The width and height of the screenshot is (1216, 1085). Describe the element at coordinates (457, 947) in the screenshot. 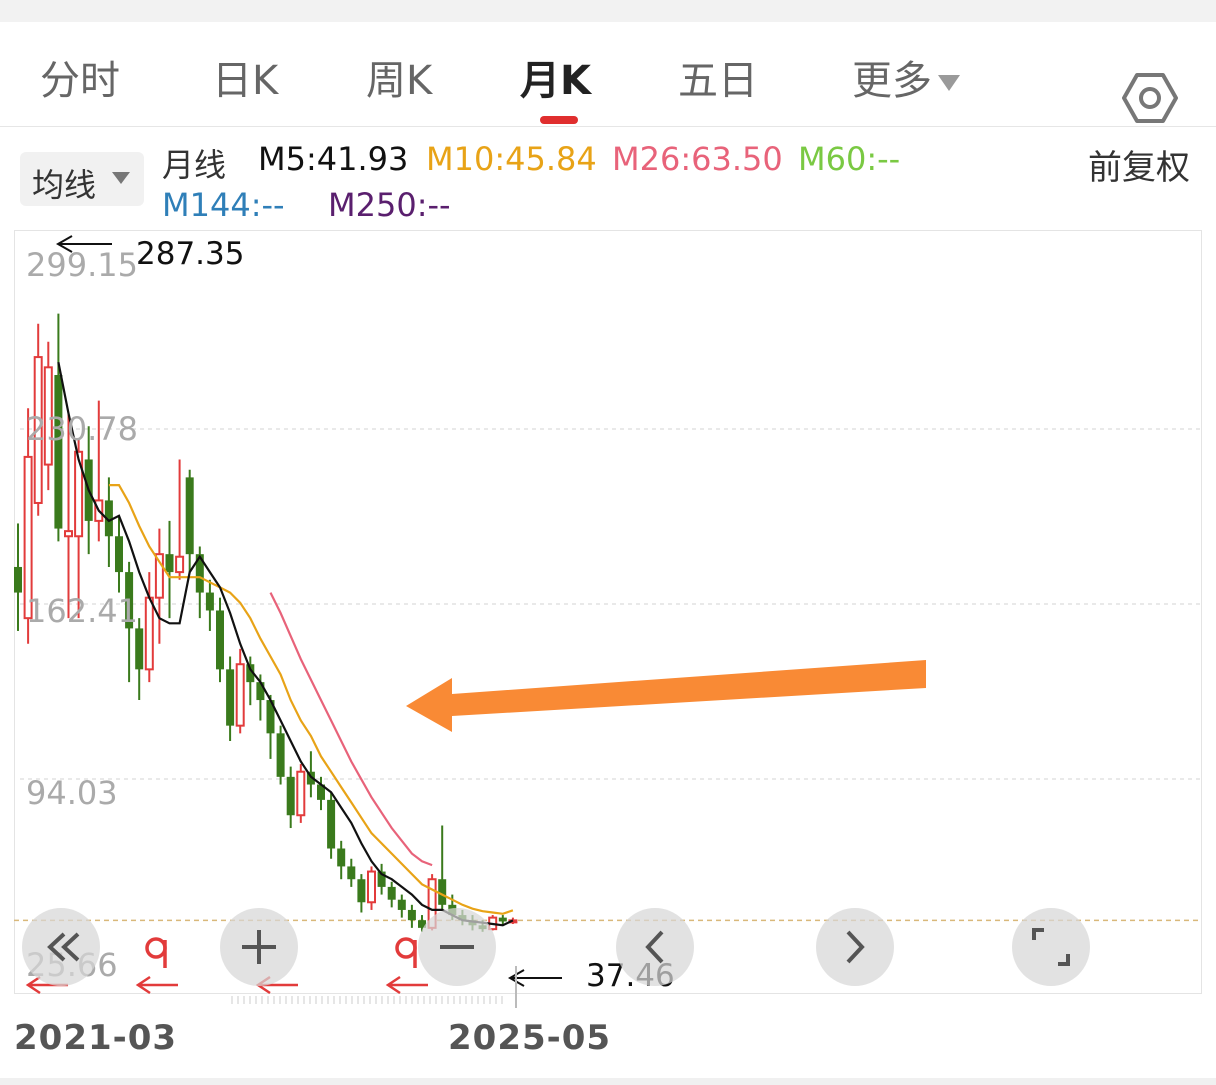

I see `zoom-out-icon` at that location.